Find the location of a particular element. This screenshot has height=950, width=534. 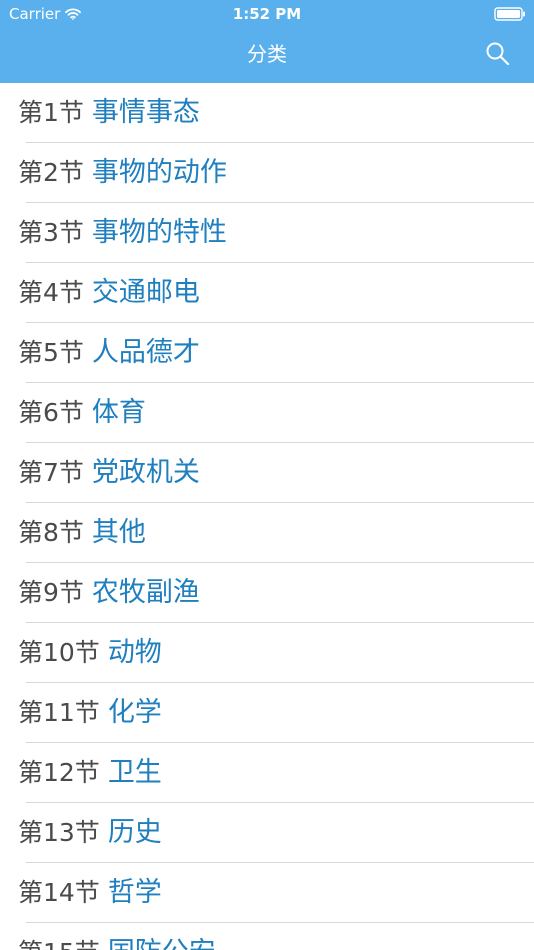

status-bar: Carrier 1:52 PM is located at coordinates (267, 14).